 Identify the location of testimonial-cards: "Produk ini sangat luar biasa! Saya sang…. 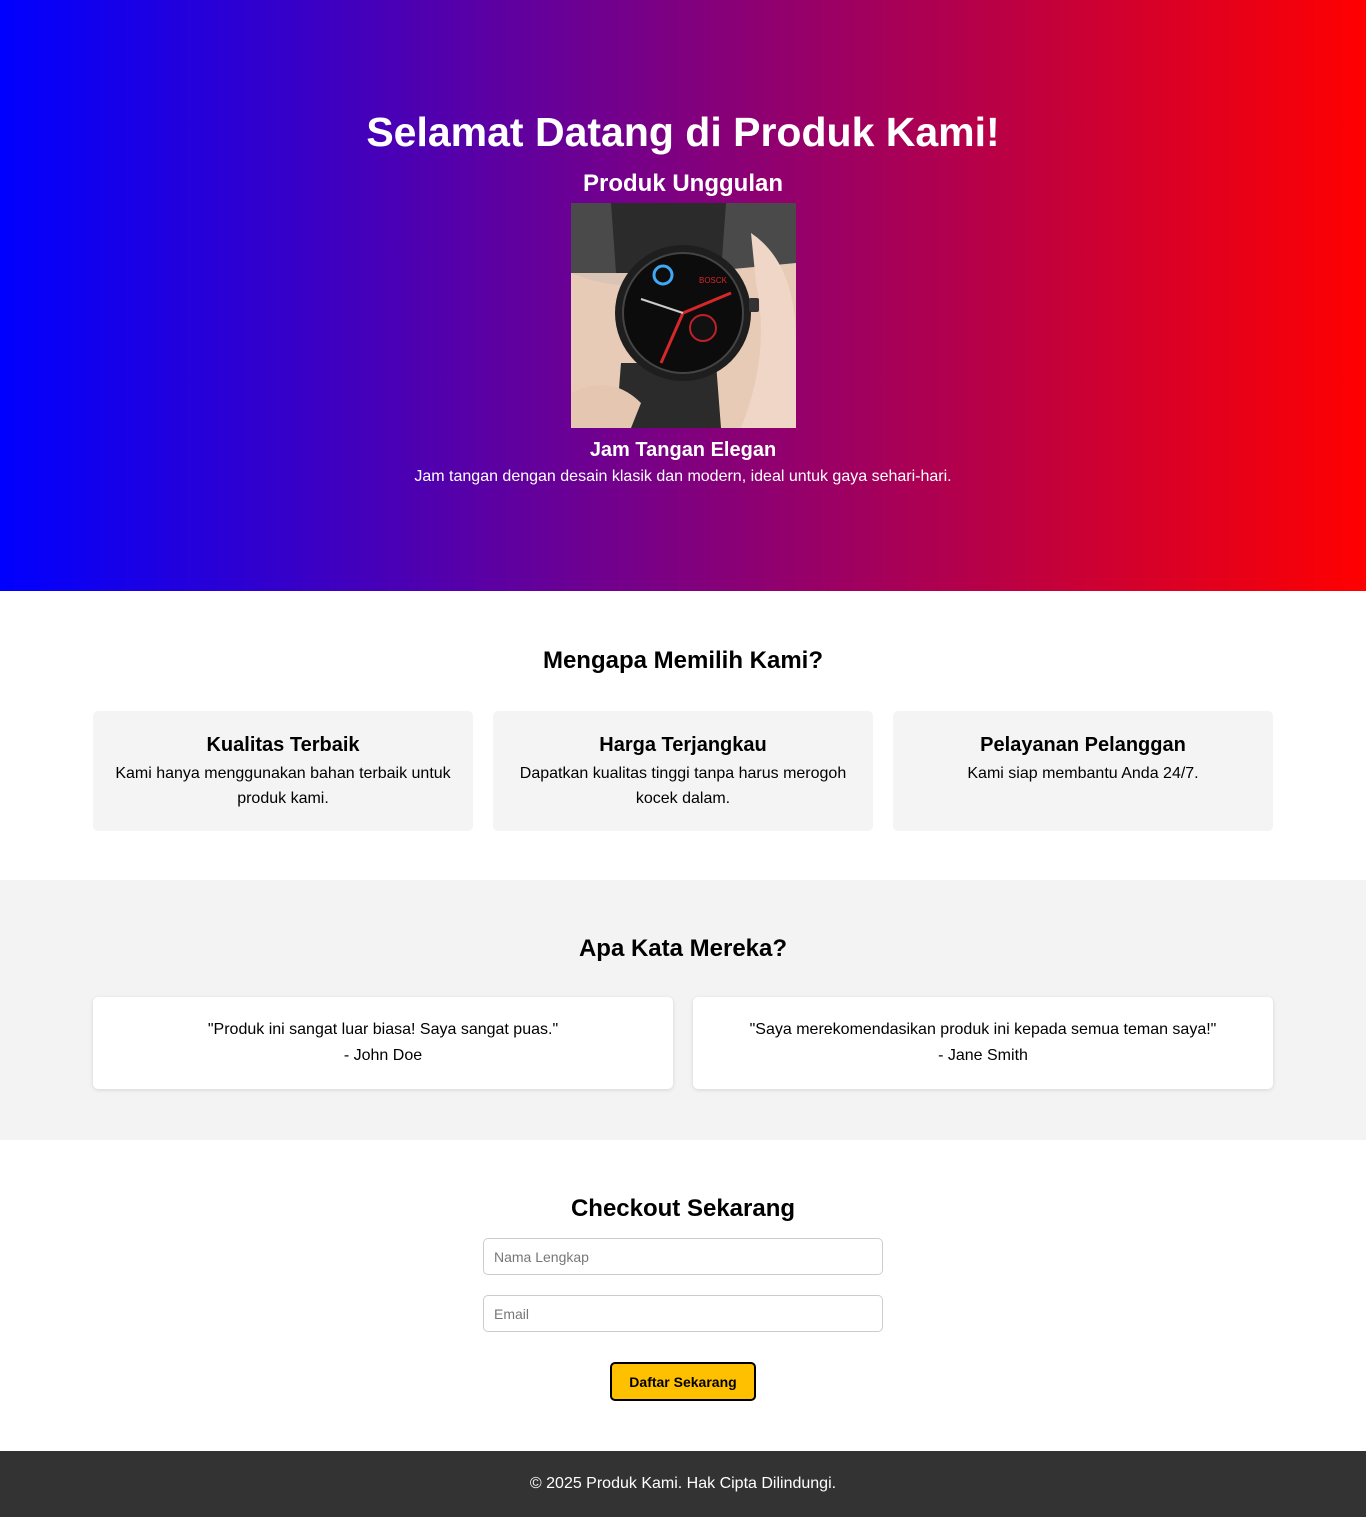
(683, 1043).